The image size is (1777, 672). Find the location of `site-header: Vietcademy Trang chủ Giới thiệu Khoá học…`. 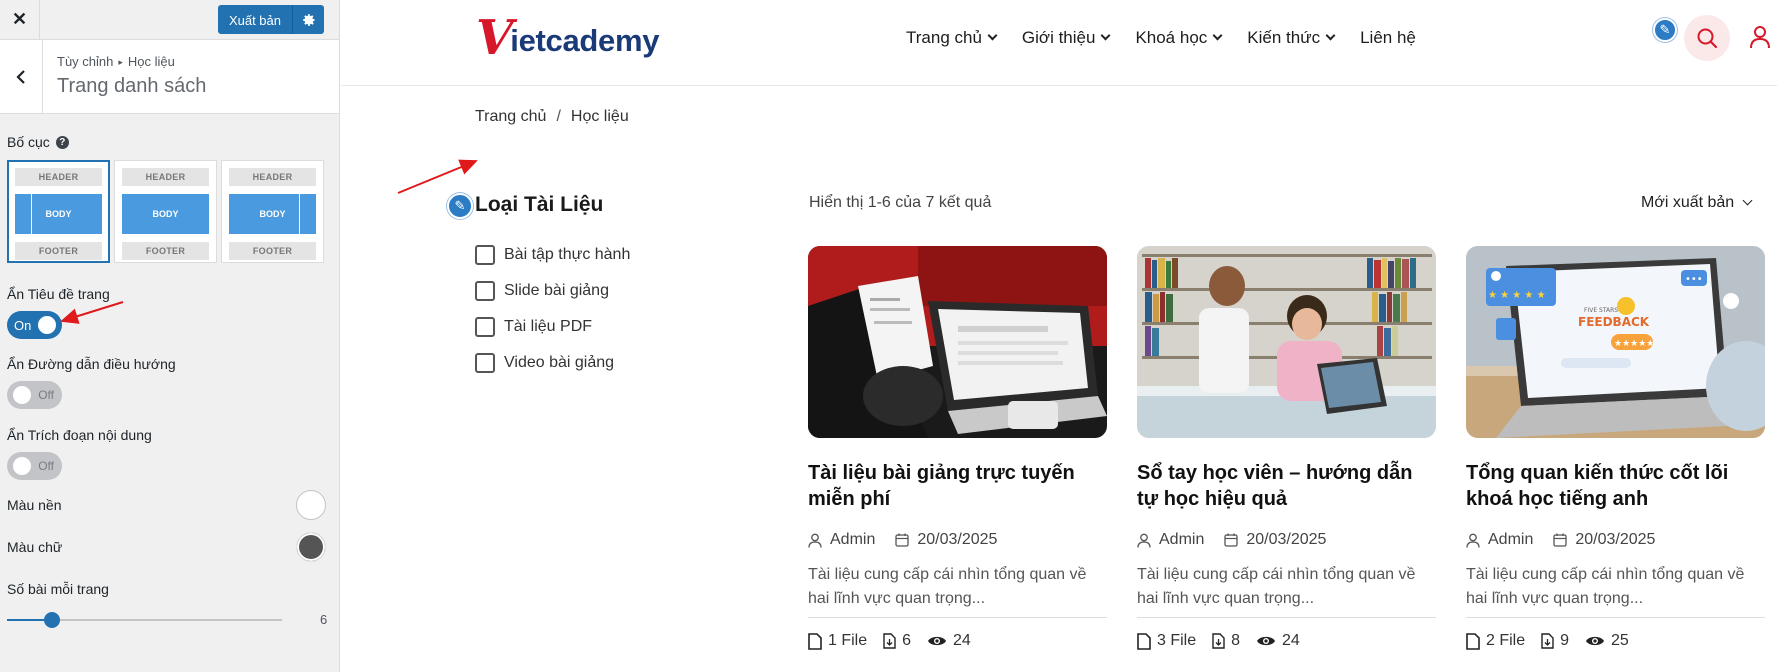

site-header: Vietcademy Trang chủ Giới thiệu Khoá học… is located at coordinates (1059, 43).